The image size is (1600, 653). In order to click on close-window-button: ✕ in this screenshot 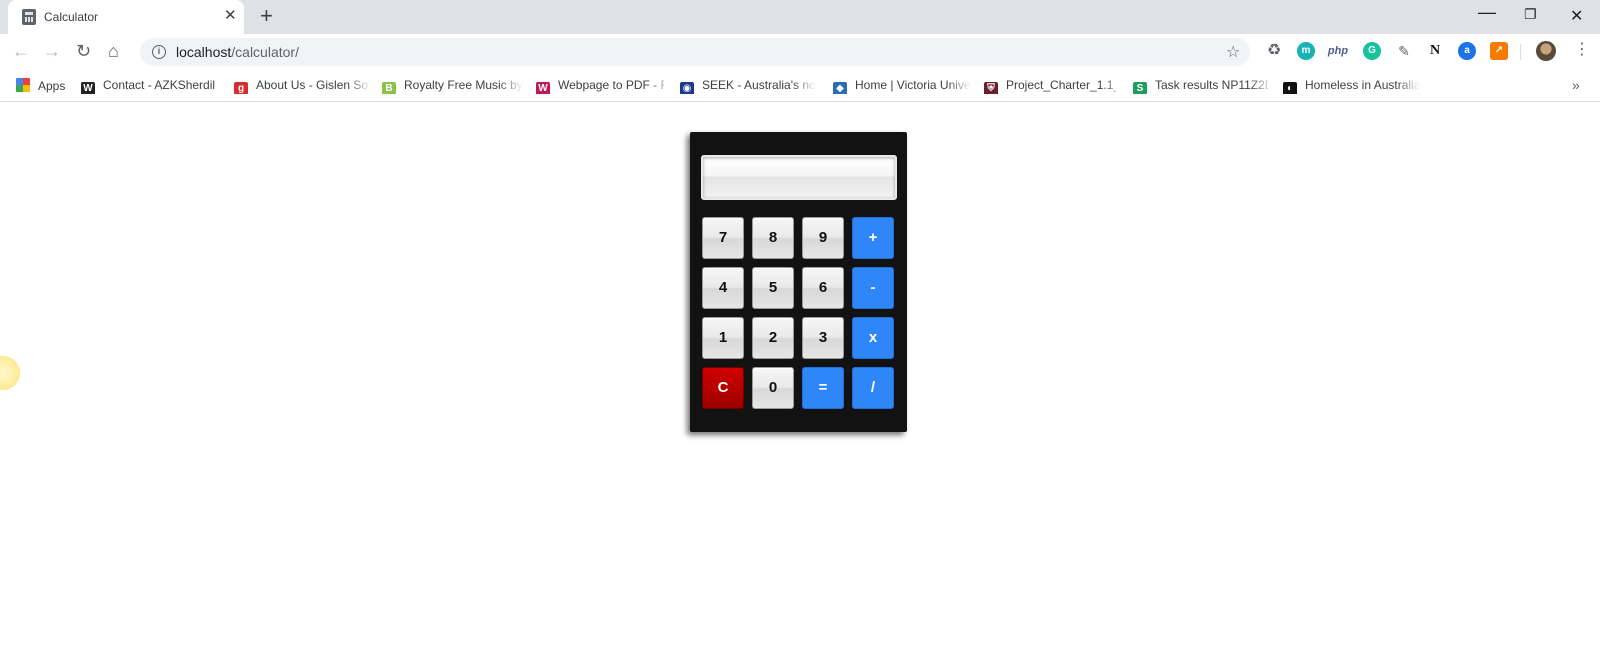, I will do `click(1576, 16)`.